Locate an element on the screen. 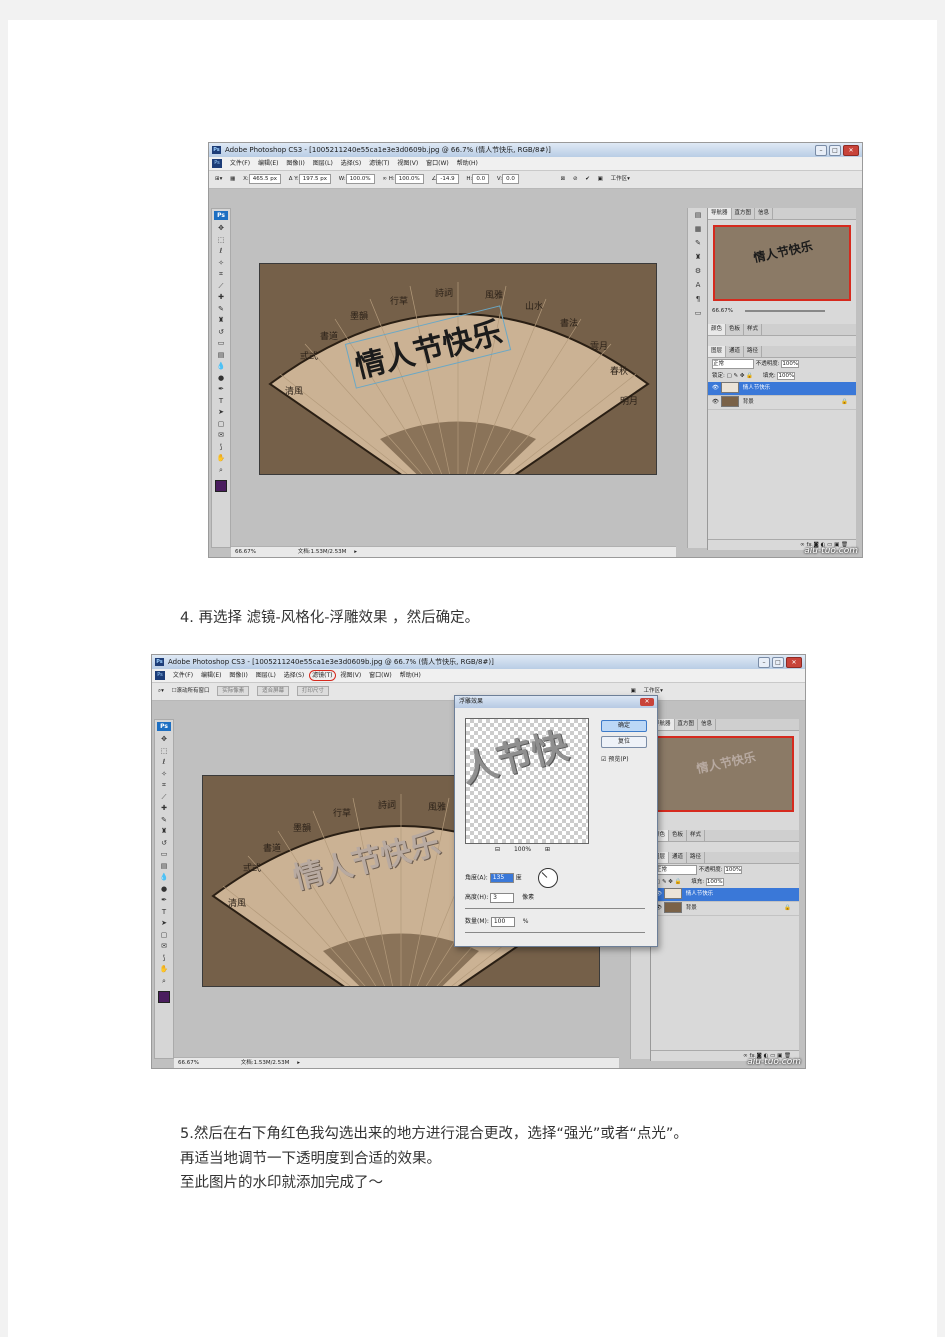  crop-tool-icon: ⌗ is located at coordinates (221, 275).